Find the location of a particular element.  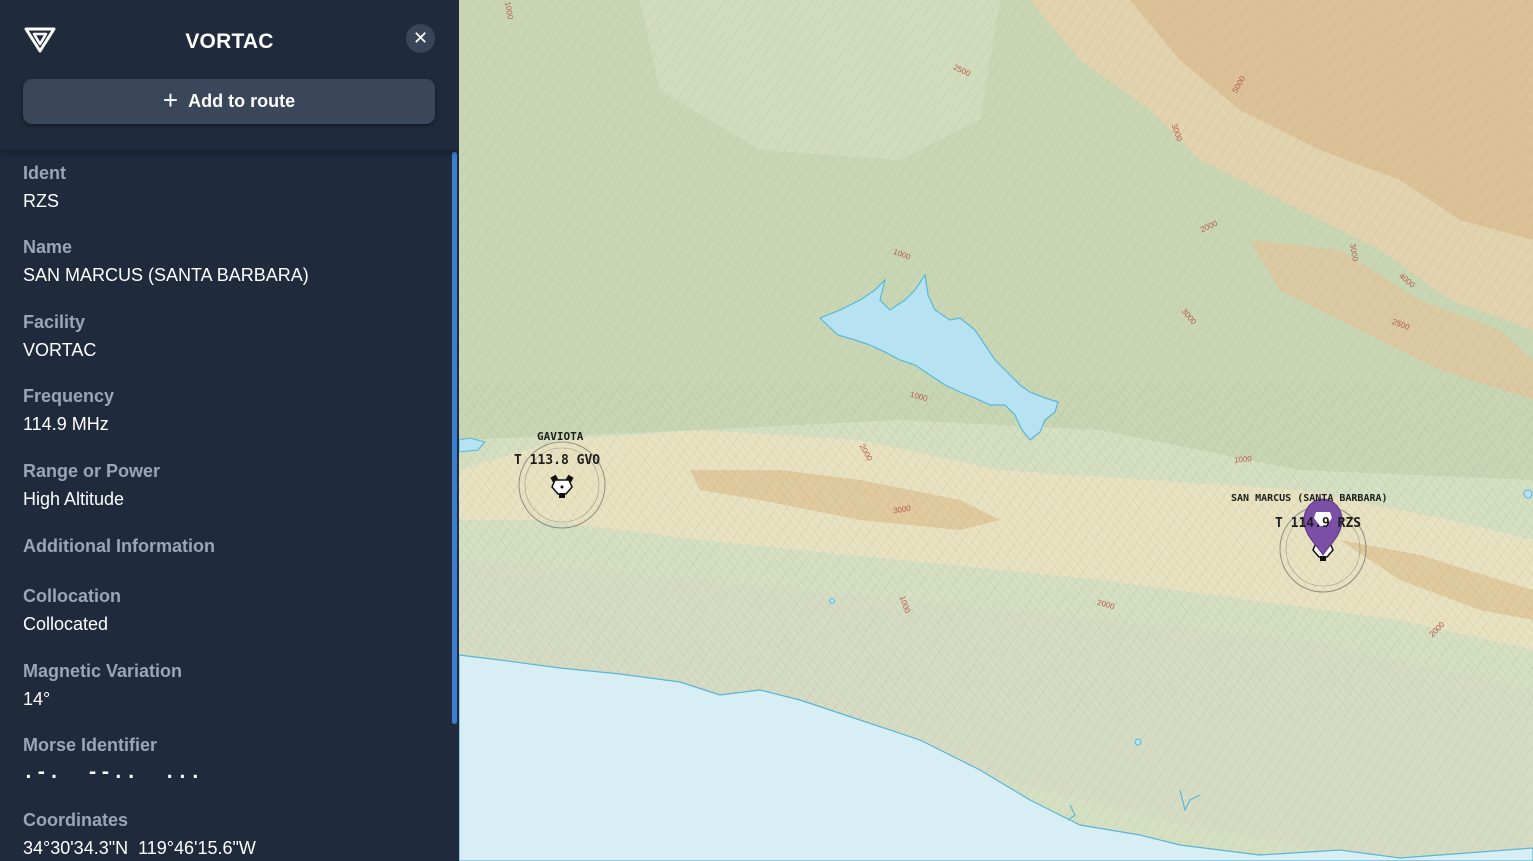

field-label: Facility is located at coordinates (54, 322).